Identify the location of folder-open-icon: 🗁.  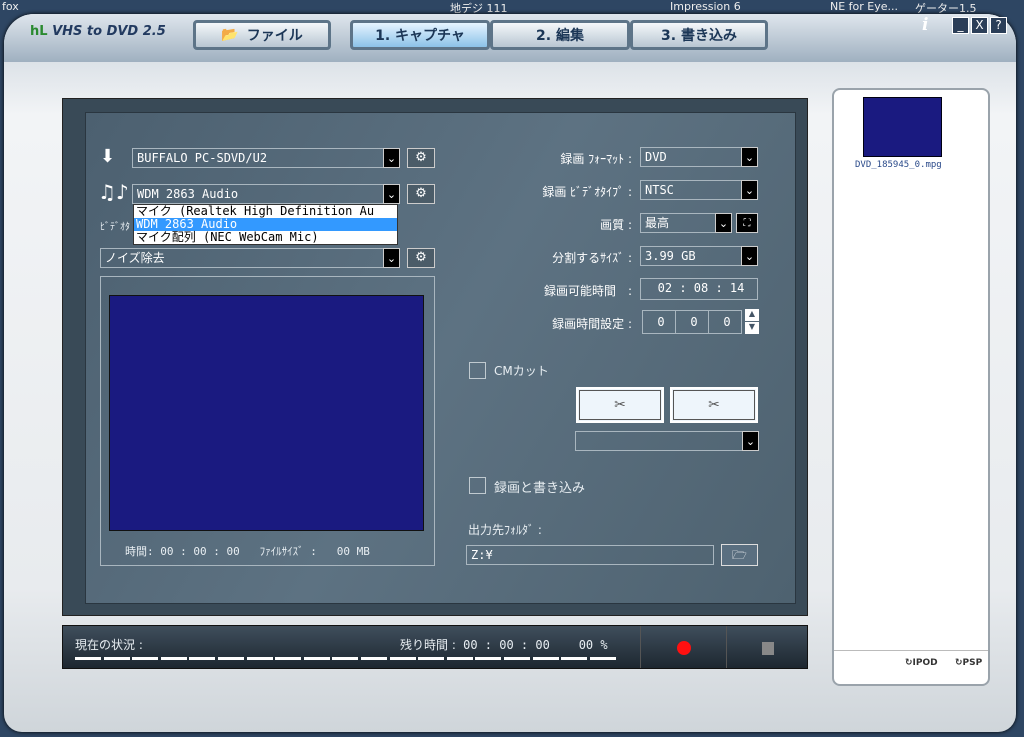
(739, 555).